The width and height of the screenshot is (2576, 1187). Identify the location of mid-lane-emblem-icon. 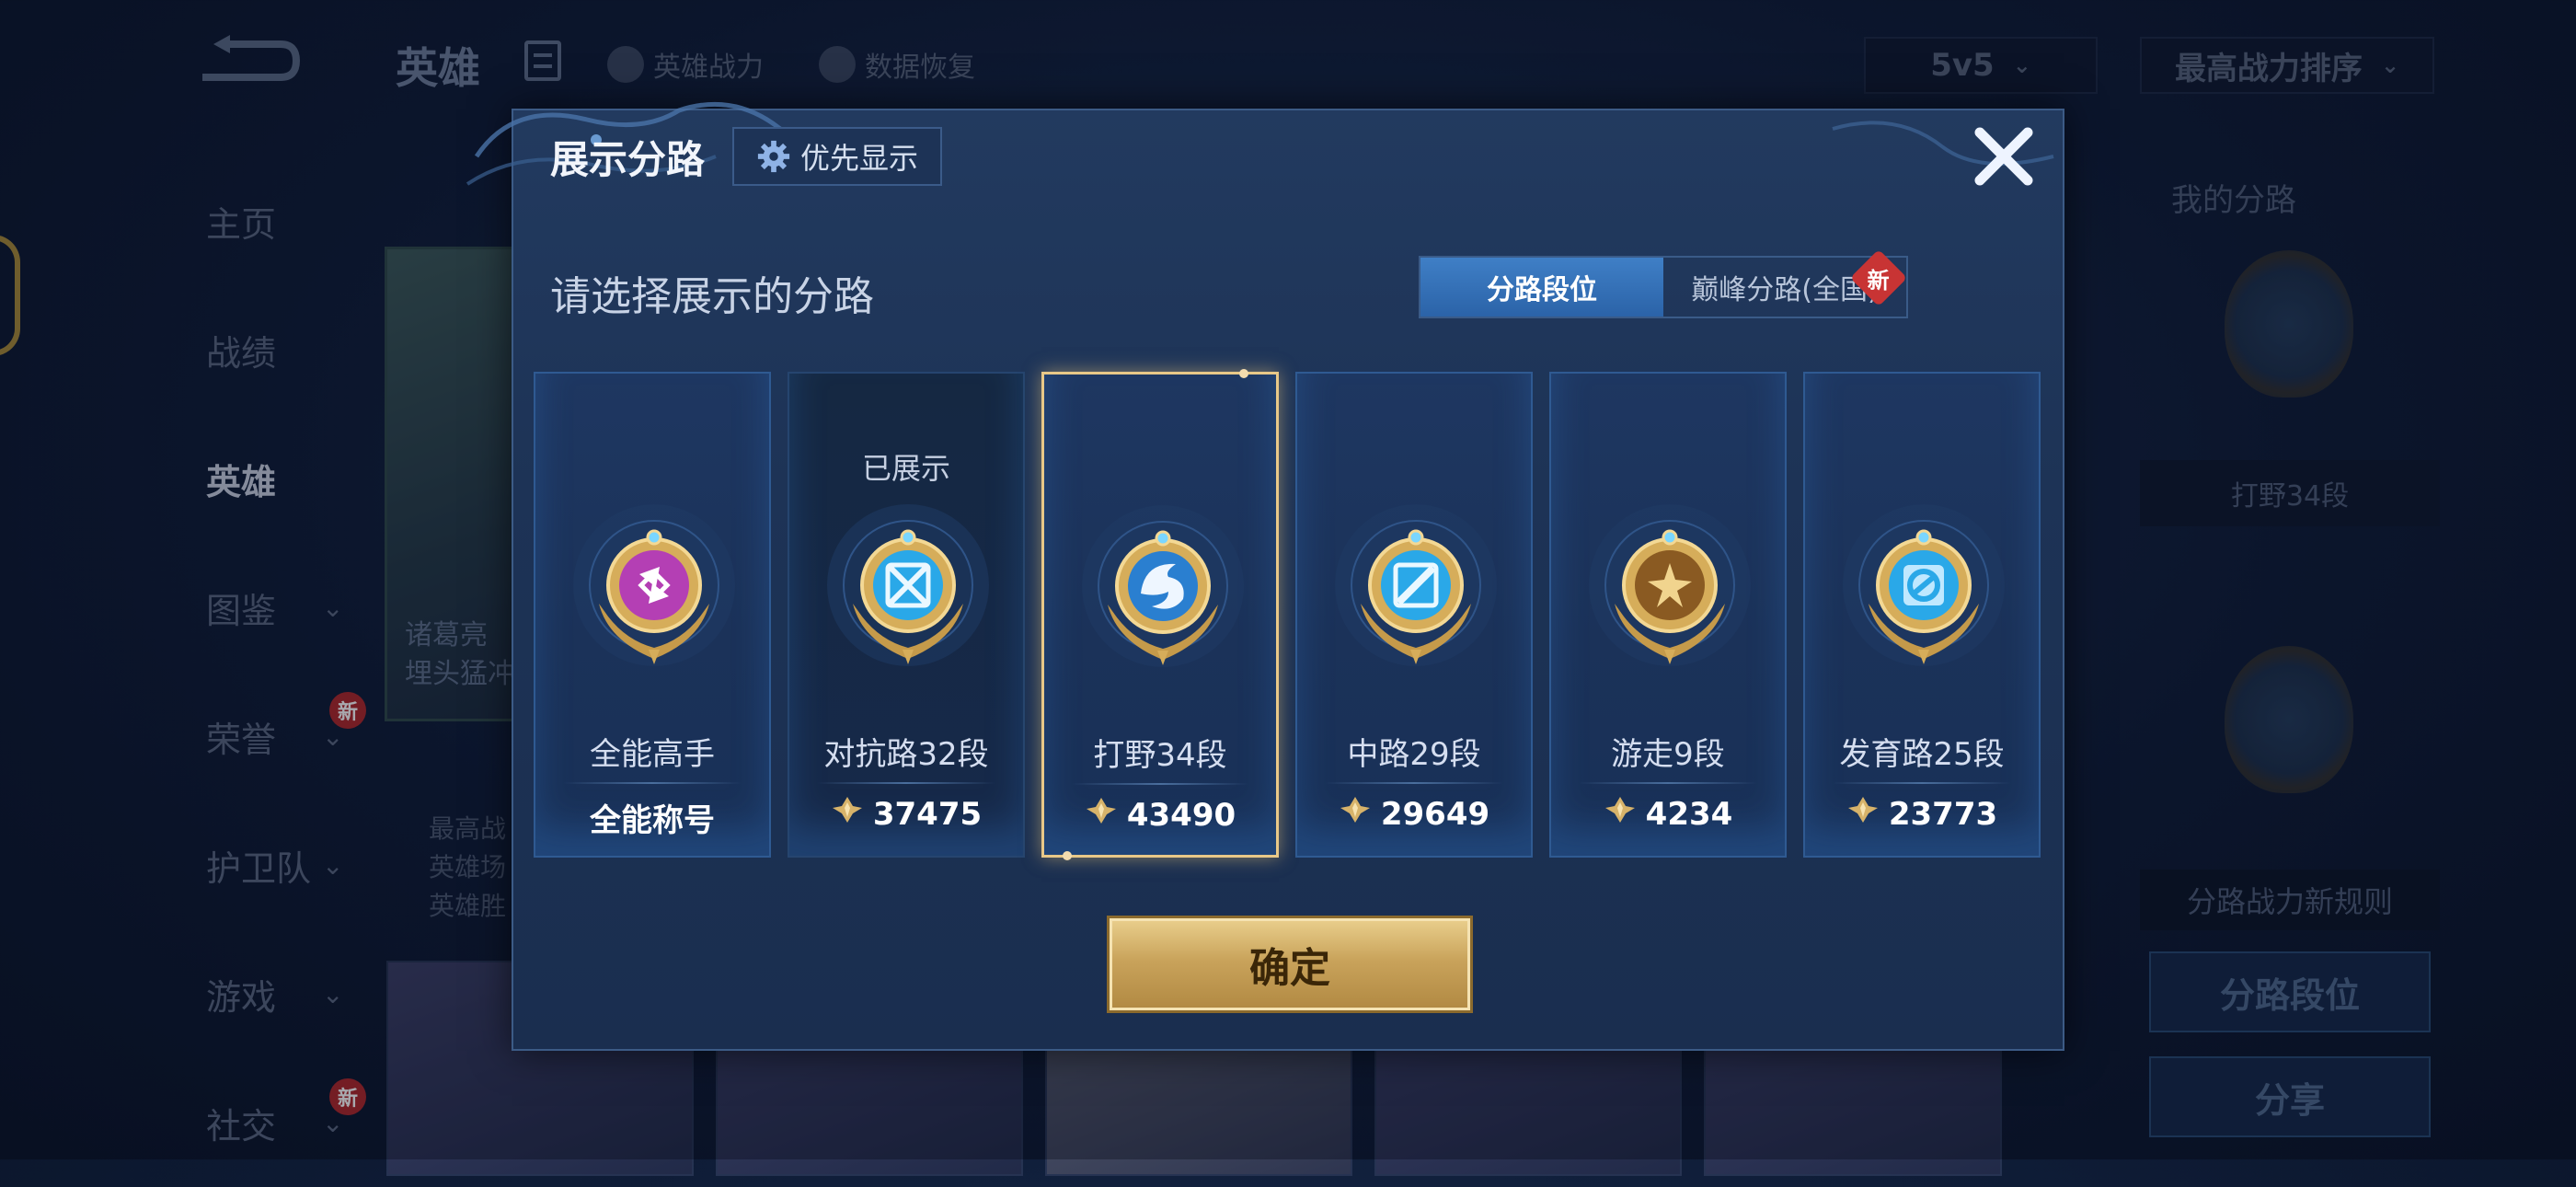
(1416, 589).